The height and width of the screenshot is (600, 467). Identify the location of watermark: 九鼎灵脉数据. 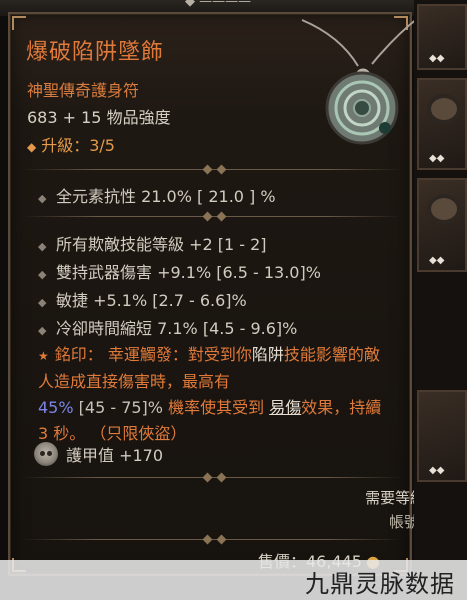
(233, 580).